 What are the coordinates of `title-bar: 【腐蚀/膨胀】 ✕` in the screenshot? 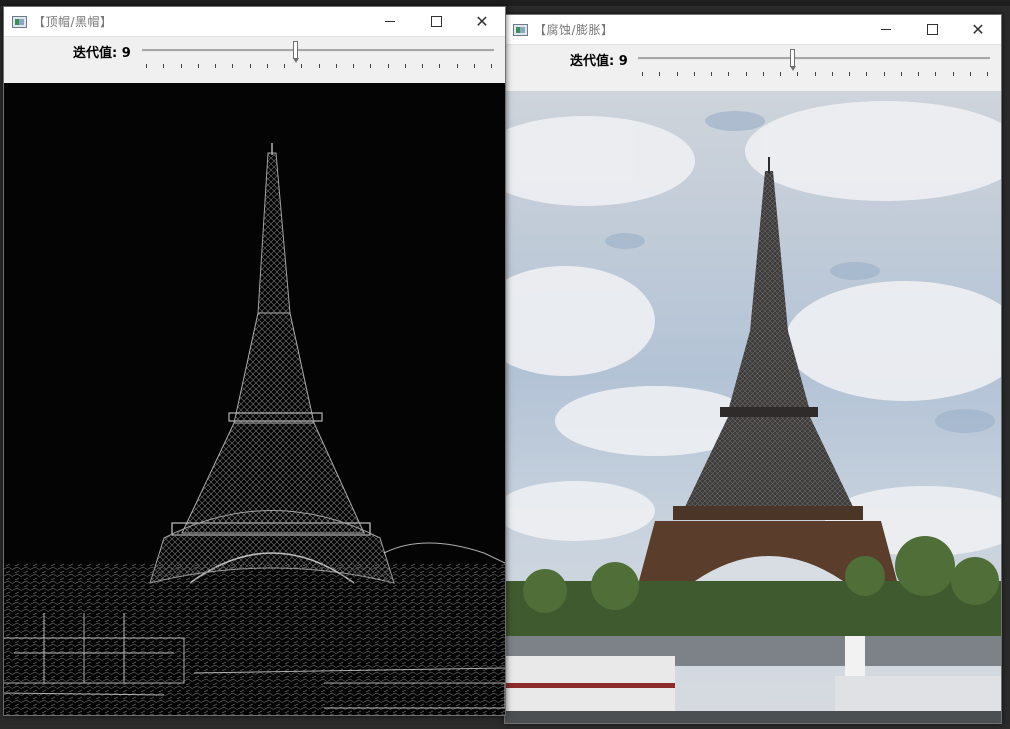 It's located at (753, 29).